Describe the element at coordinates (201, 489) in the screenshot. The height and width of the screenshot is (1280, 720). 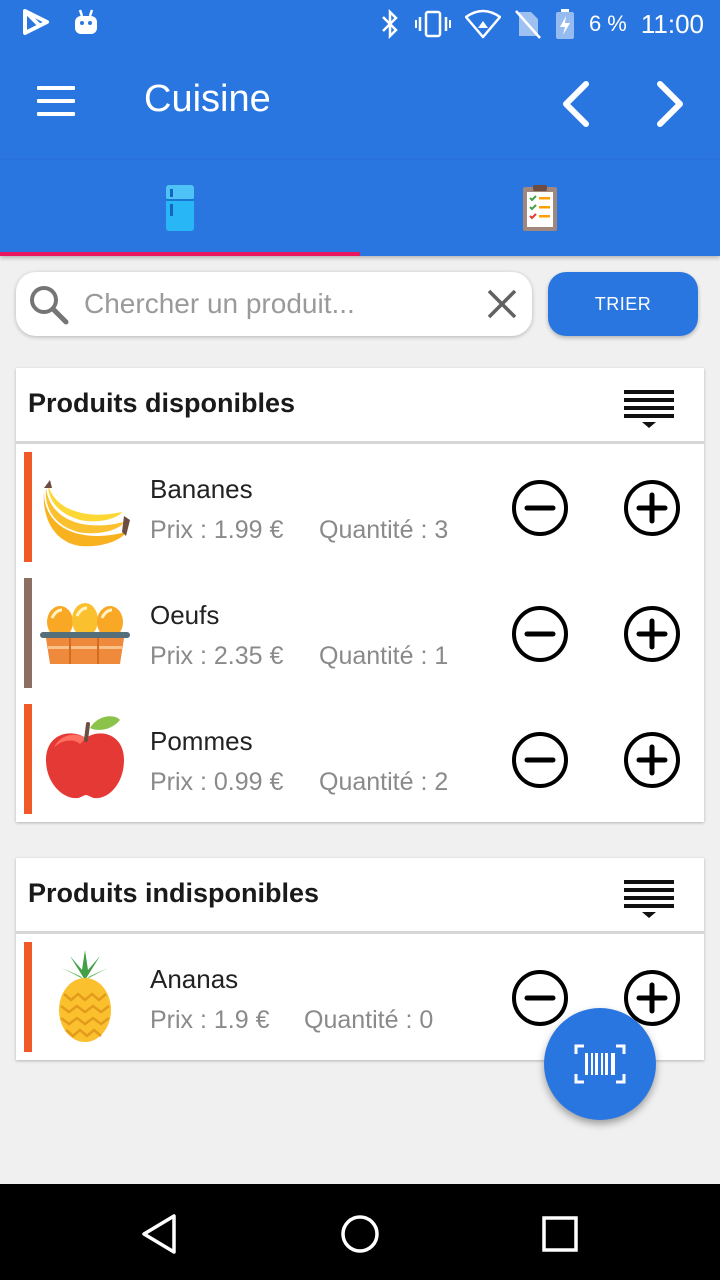
I see `product-name: Bananes` at that location.